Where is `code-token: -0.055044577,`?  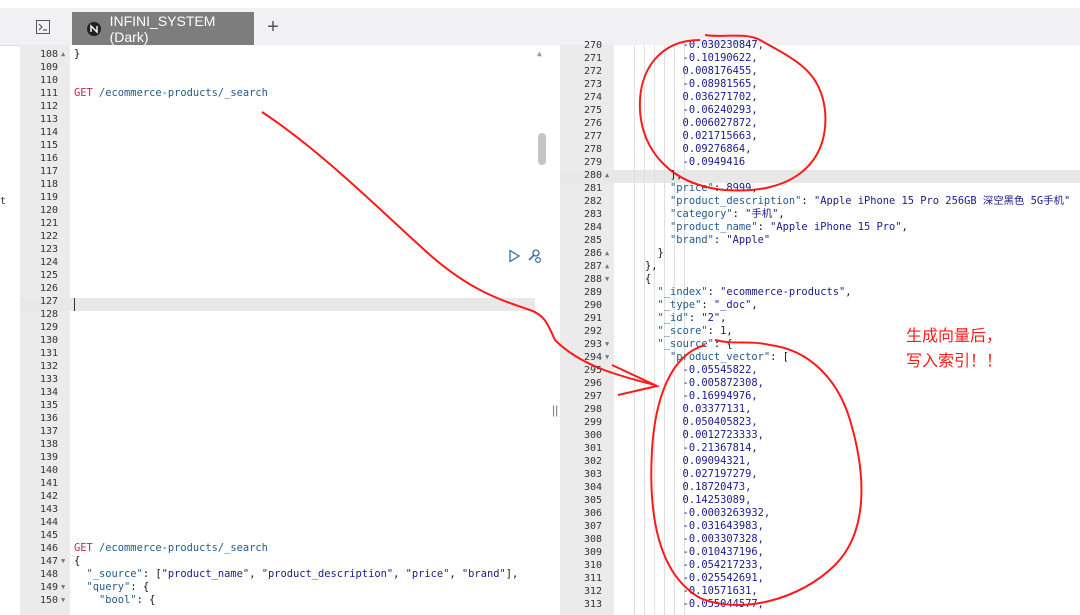
code-token: -0.055044577, is located at coordinates (692, 604).